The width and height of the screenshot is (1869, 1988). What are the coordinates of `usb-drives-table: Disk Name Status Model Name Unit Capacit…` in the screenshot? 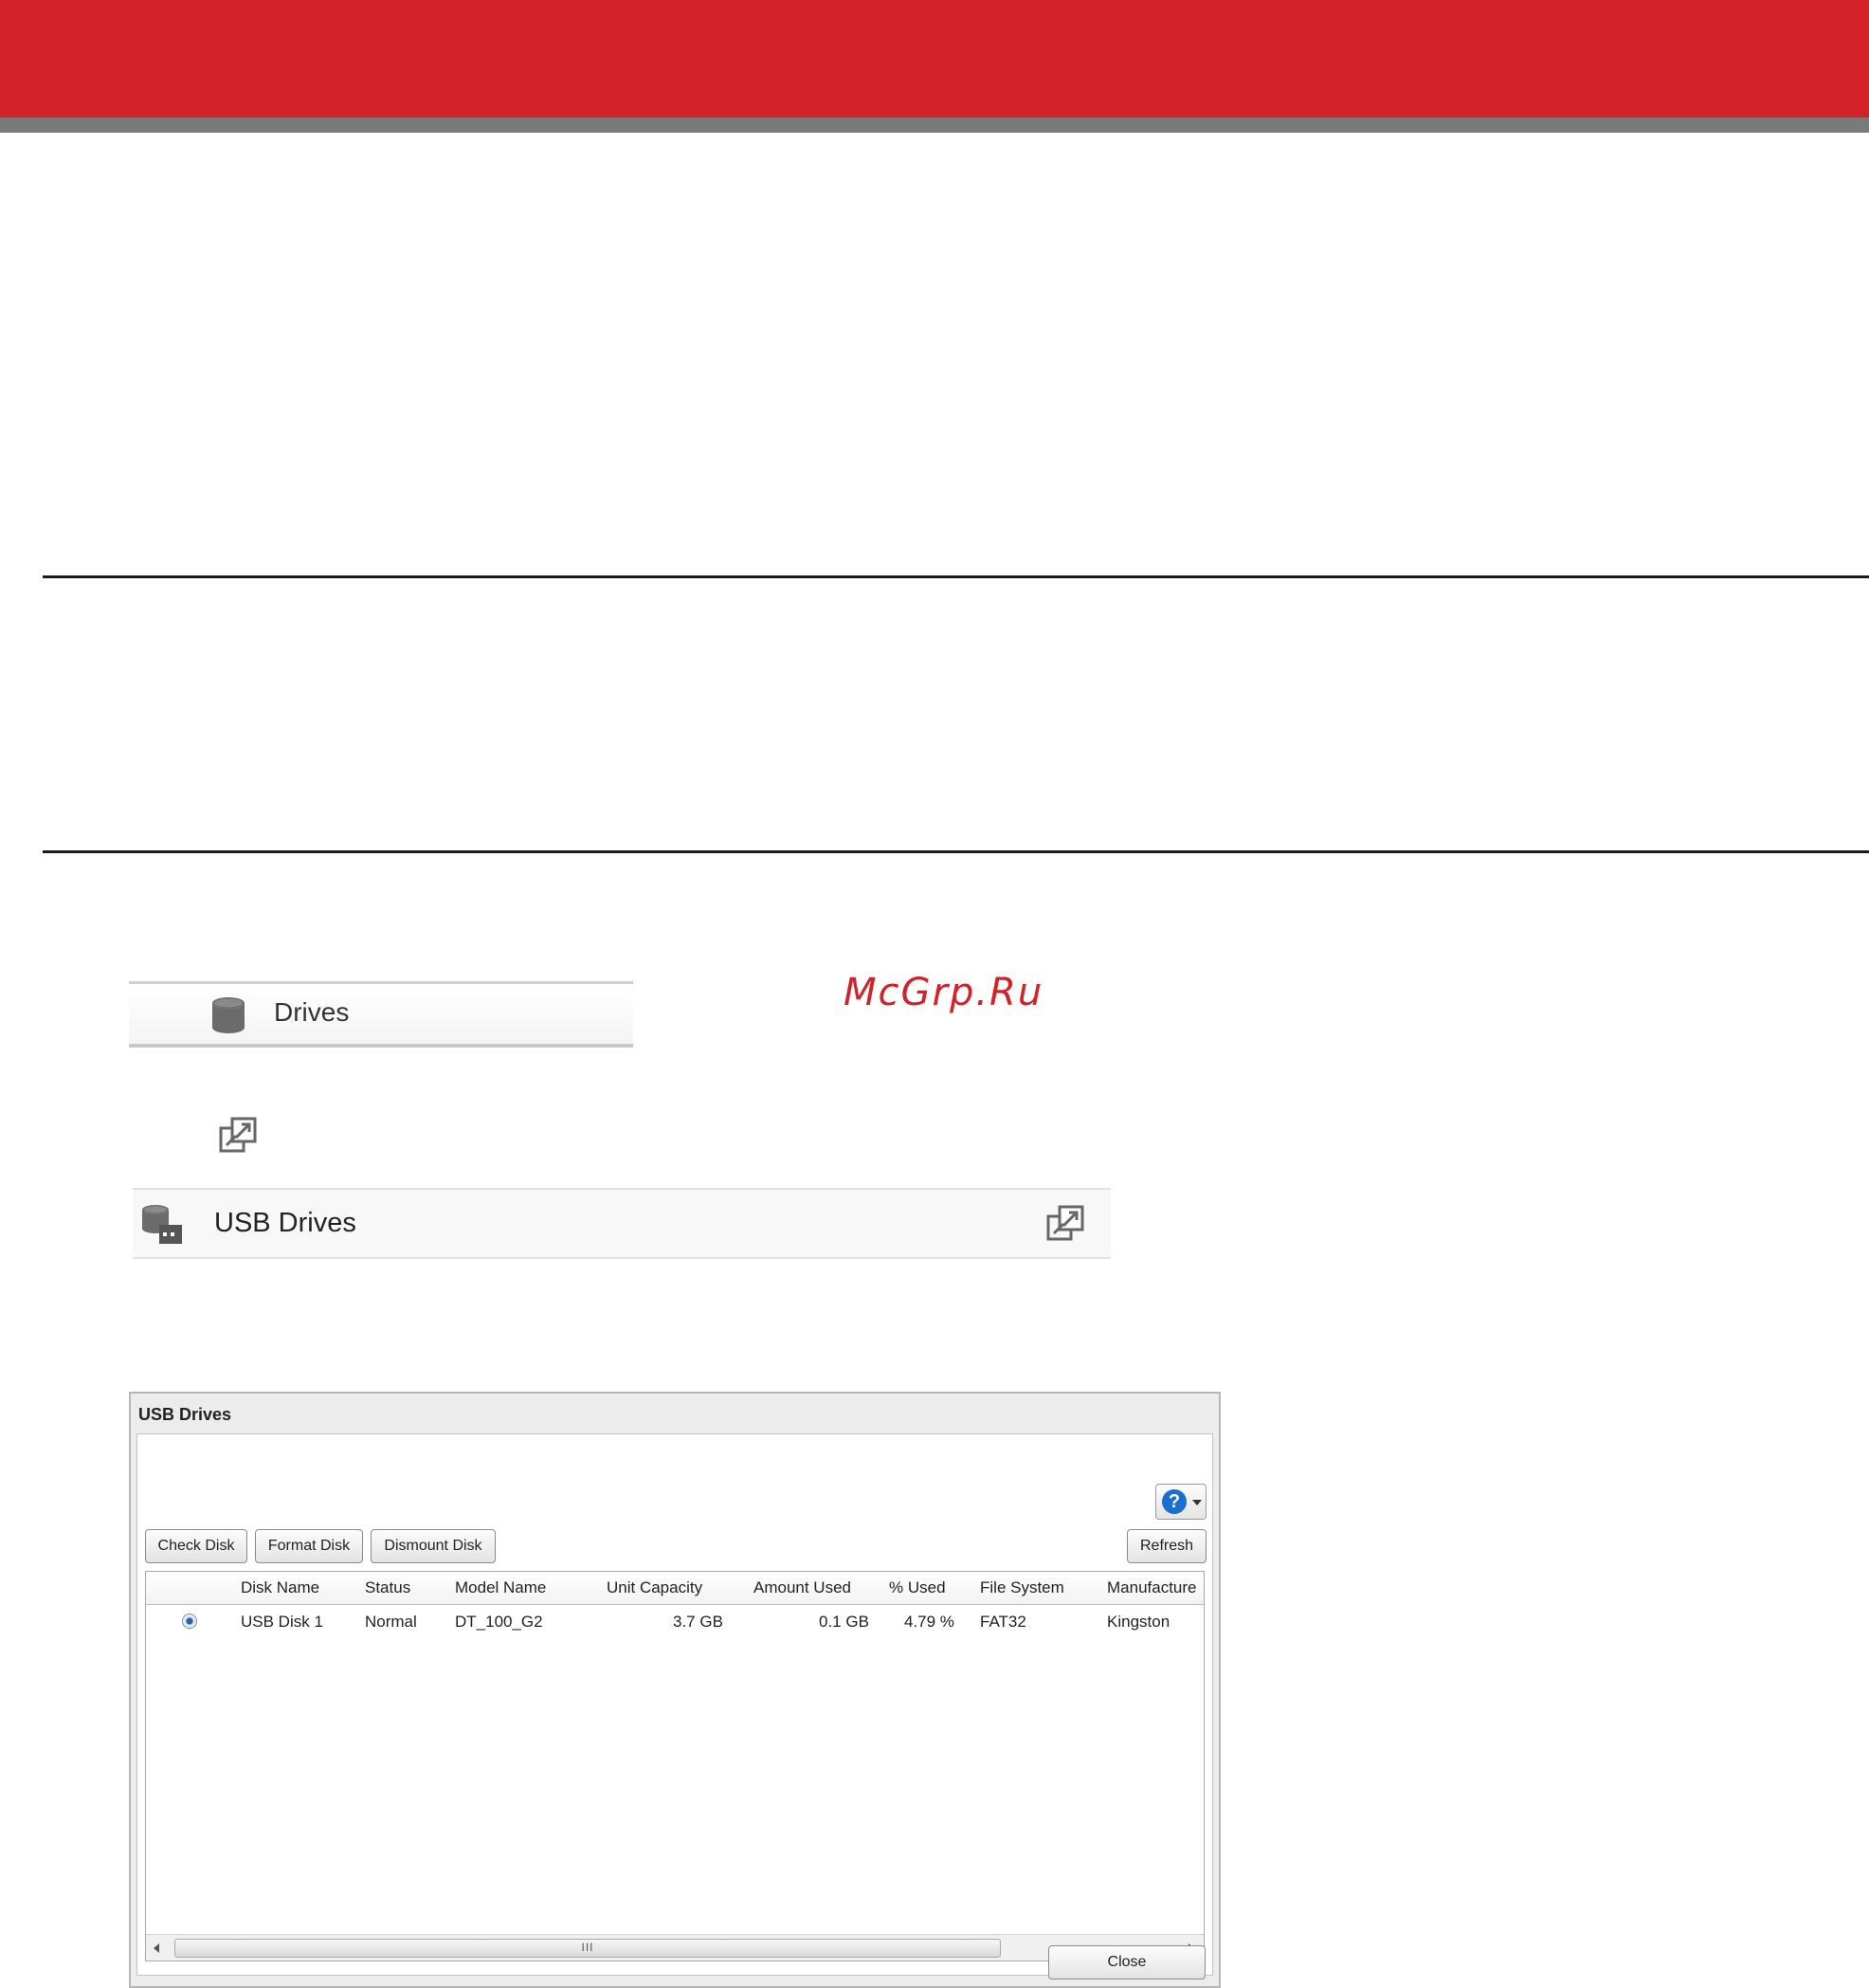 It's located at (675, 1766).